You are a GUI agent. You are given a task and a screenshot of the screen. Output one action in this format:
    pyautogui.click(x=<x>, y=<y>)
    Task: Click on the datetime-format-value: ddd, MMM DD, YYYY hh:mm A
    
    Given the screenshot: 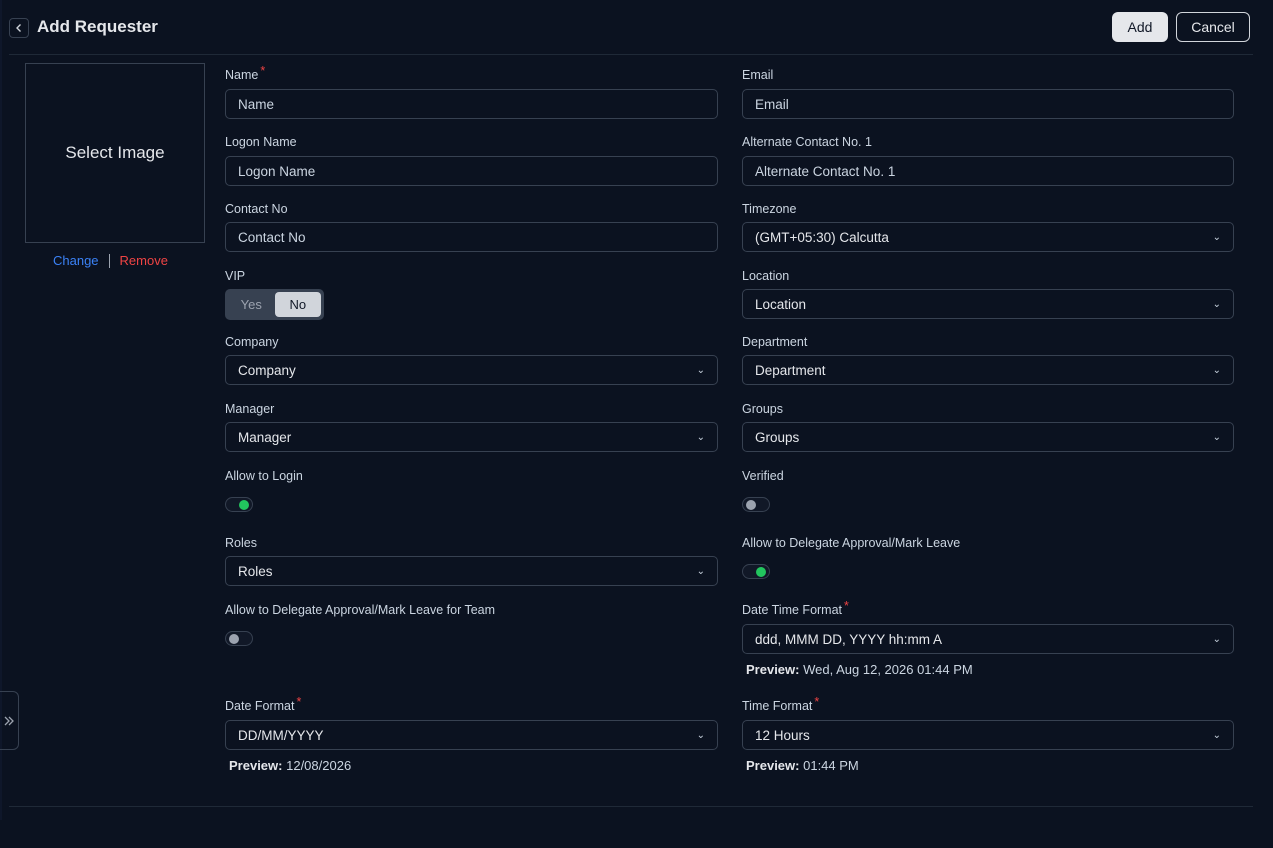 What is the action you would take?
    pyautogui.click(x=849, y=639)
    